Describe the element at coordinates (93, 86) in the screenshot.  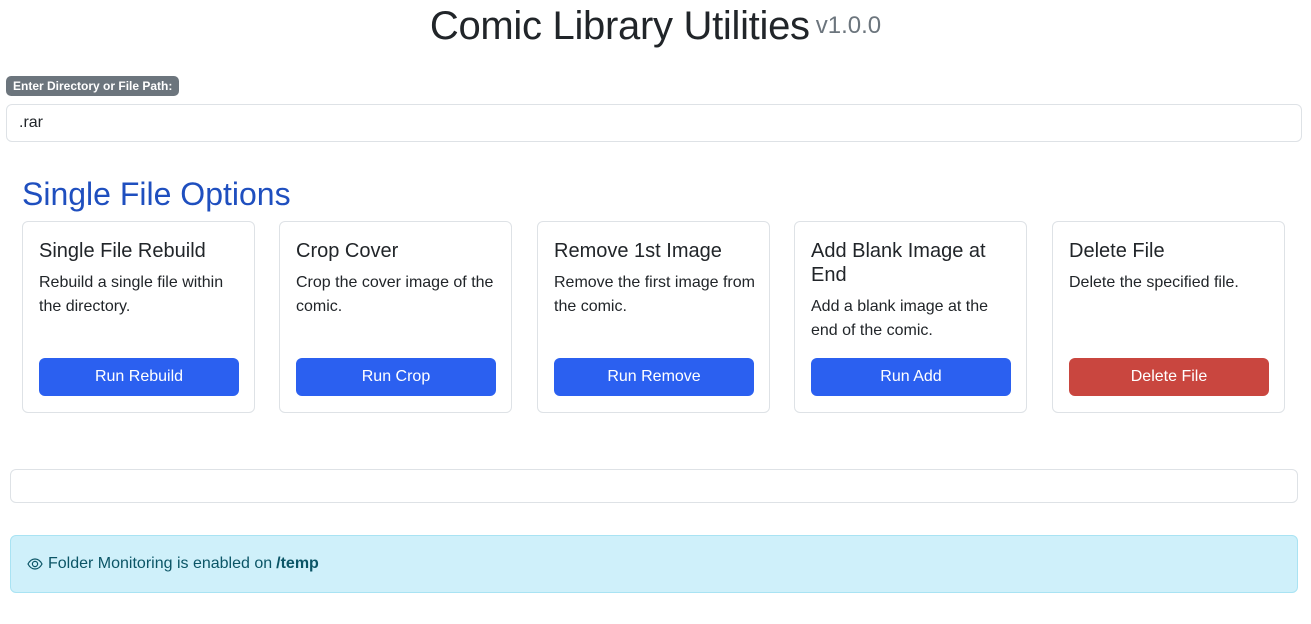
I see `path-label-badge: Enter Directory or File Path:` at that location.